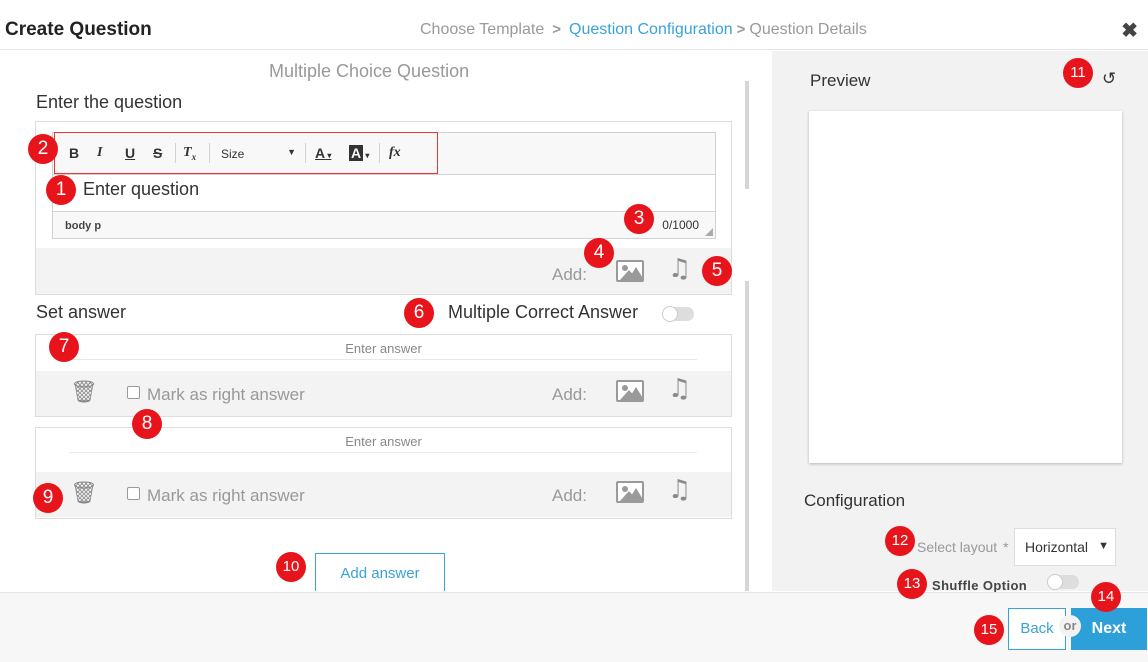  Describe the element at coordinates (246, 153) in the screenshot. I see `toolbar-highlight-box` at that location.